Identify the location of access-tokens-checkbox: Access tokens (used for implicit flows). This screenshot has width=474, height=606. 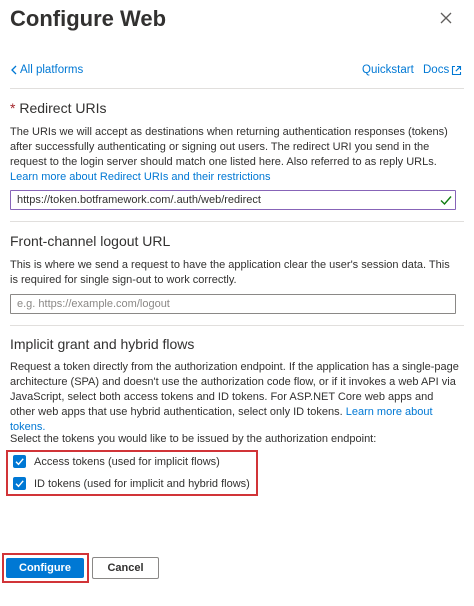
(116, 461).